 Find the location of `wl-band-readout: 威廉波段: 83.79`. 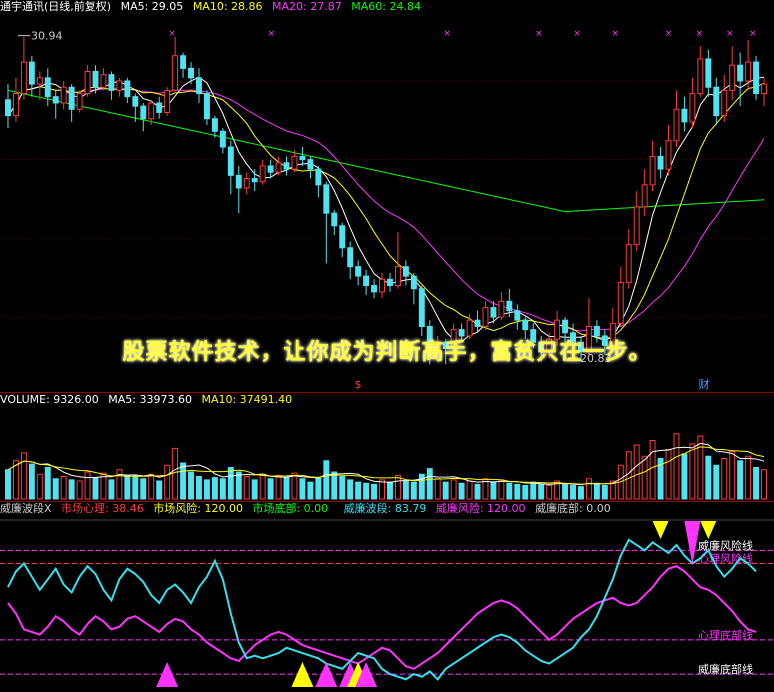

wl-band-readout: 威廉波段: 83.79 is located at coordinates (385, 508).